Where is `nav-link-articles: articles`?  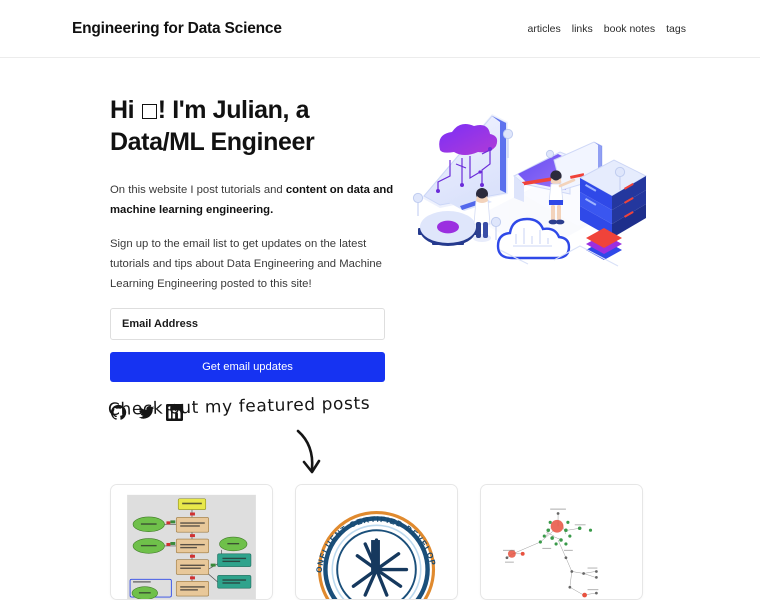 nav-link-articles: articles is located at coordinates (543, 29).